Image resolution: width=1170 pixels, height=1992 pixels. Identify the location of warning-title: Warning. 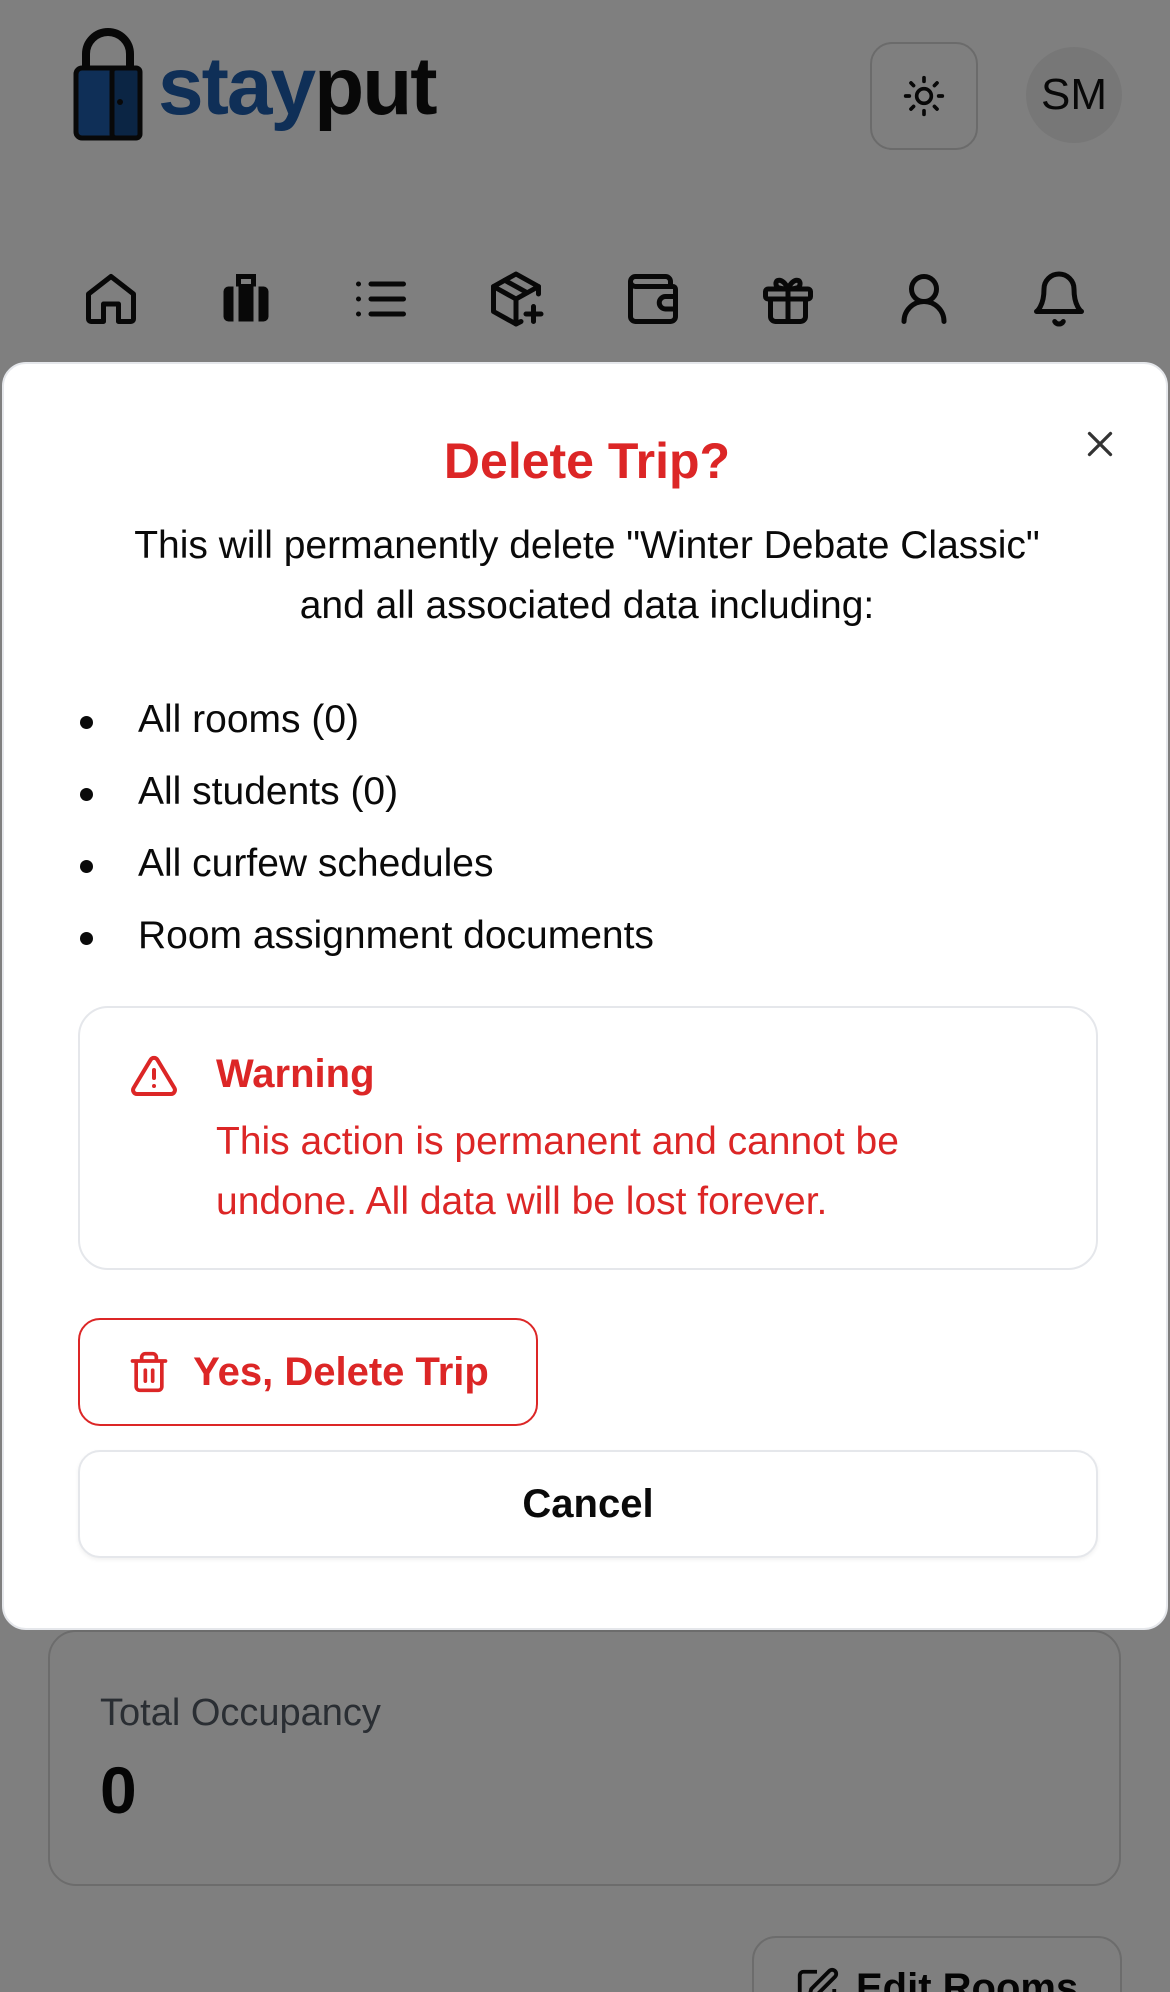
(295, 1074).